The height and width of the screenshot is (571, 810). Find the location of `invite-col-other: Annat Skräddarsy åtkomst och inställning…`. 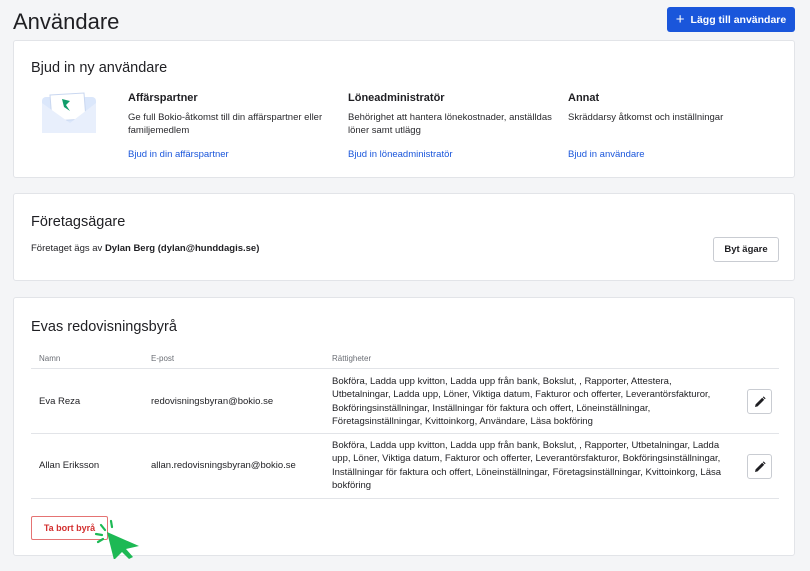

invite-col-other: Annat Skräddarsy åtkomst och inställning… is located at coordinates (673, 127).